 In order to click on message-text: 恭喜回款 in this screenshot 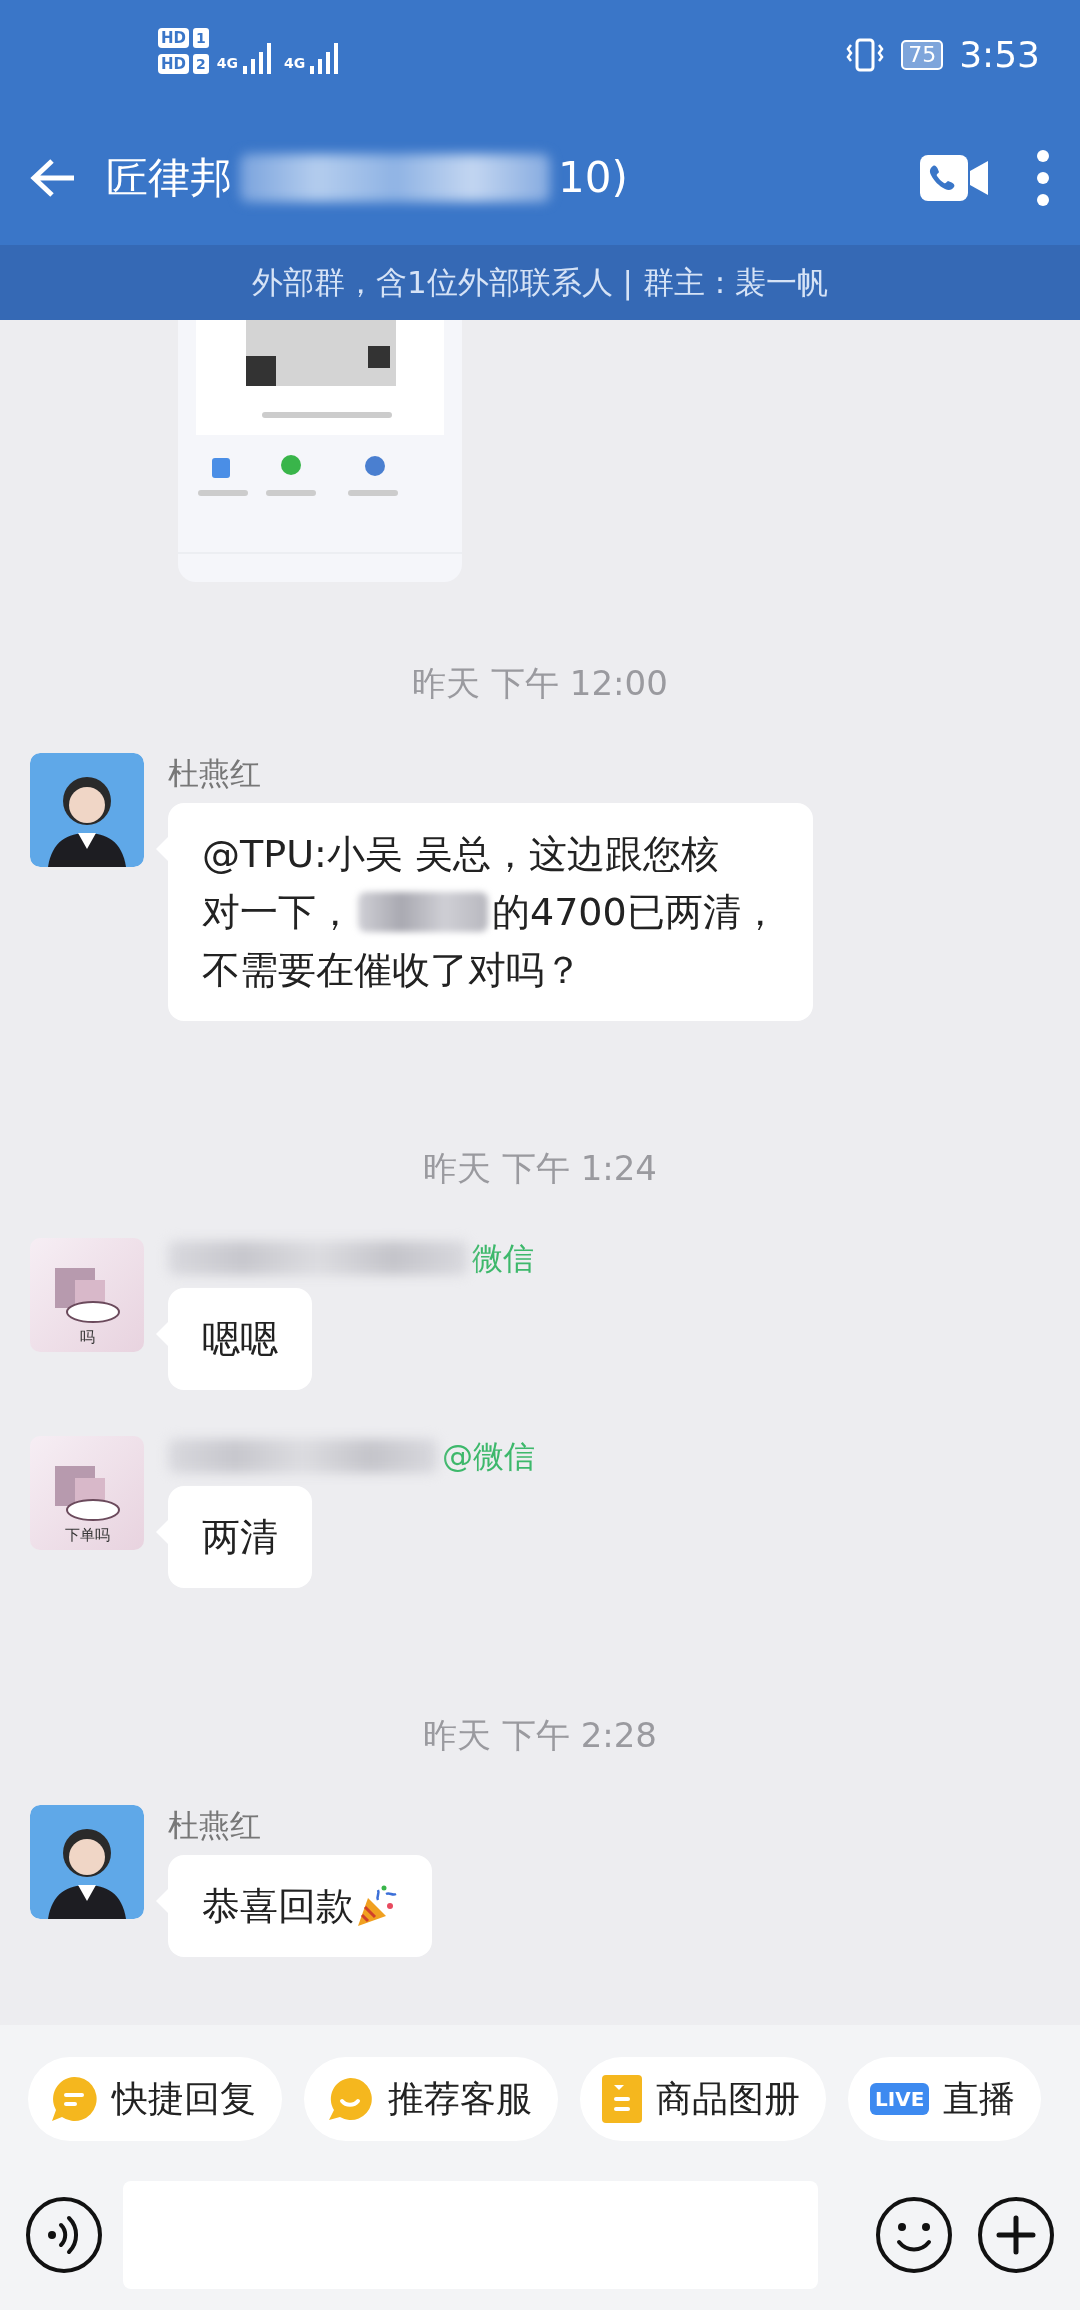, I will do `click(278, 1906)`.